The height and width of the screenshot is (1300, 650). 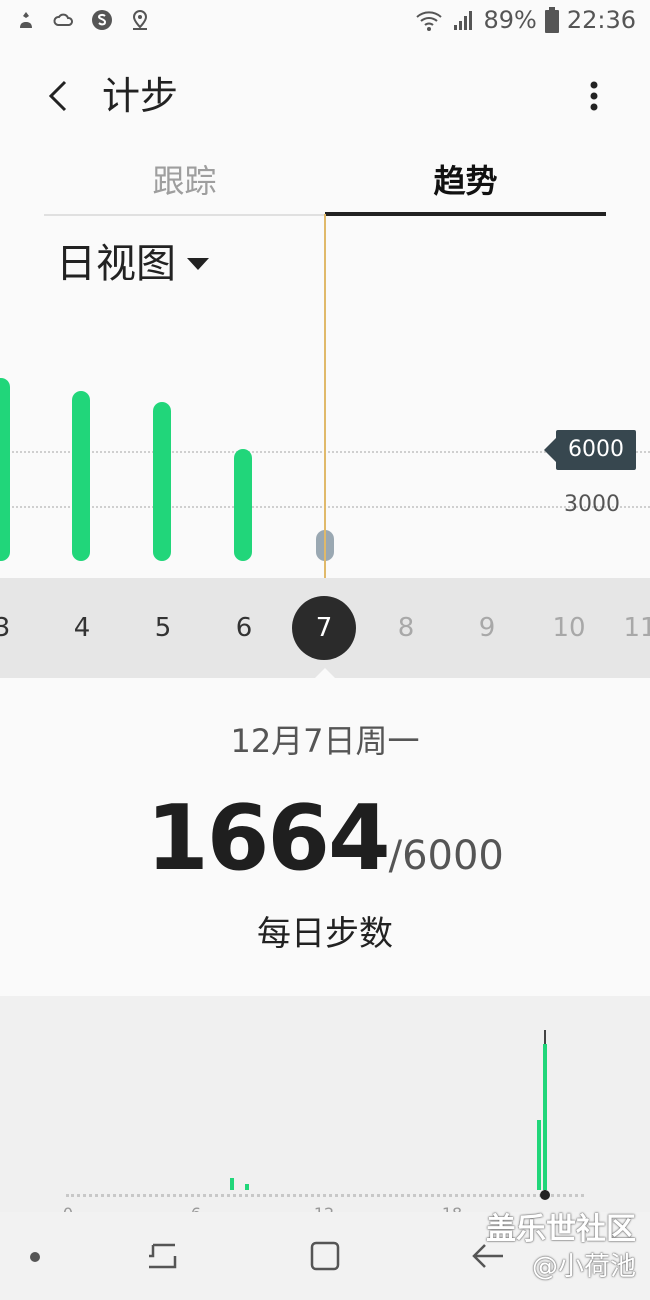 I want to click on view-mode-label: 日视图, so click(x=116, y=264).